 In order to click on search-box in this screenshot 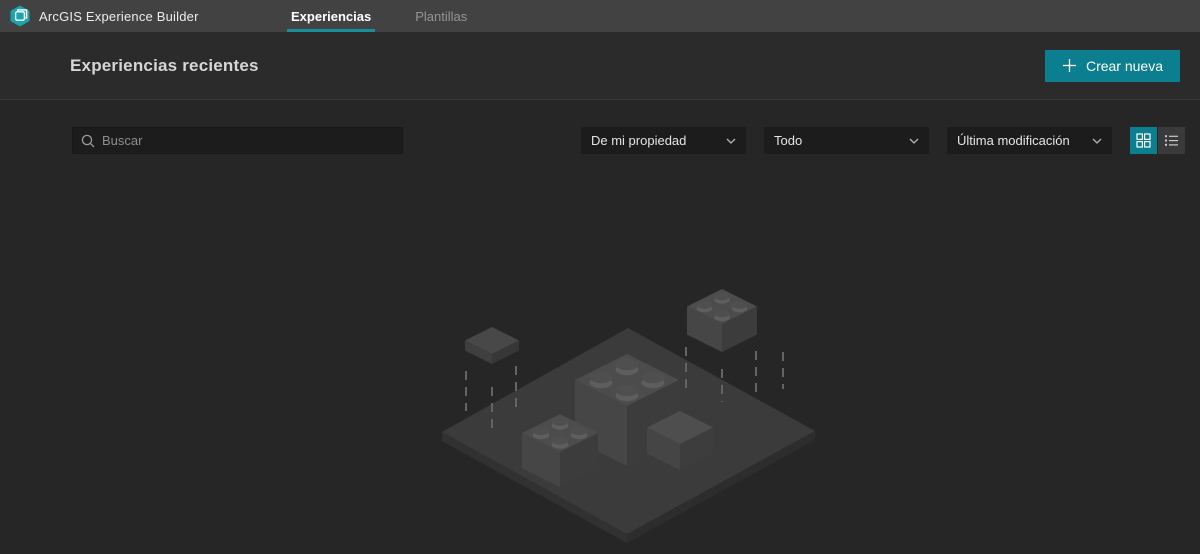, I will do `click(237, 140)`.